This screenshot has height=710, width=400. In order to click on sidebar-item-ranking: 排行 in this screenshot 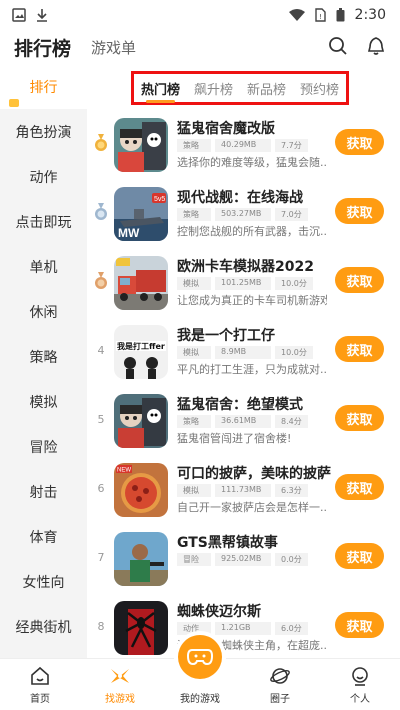, I will do `click(43, 86)`.